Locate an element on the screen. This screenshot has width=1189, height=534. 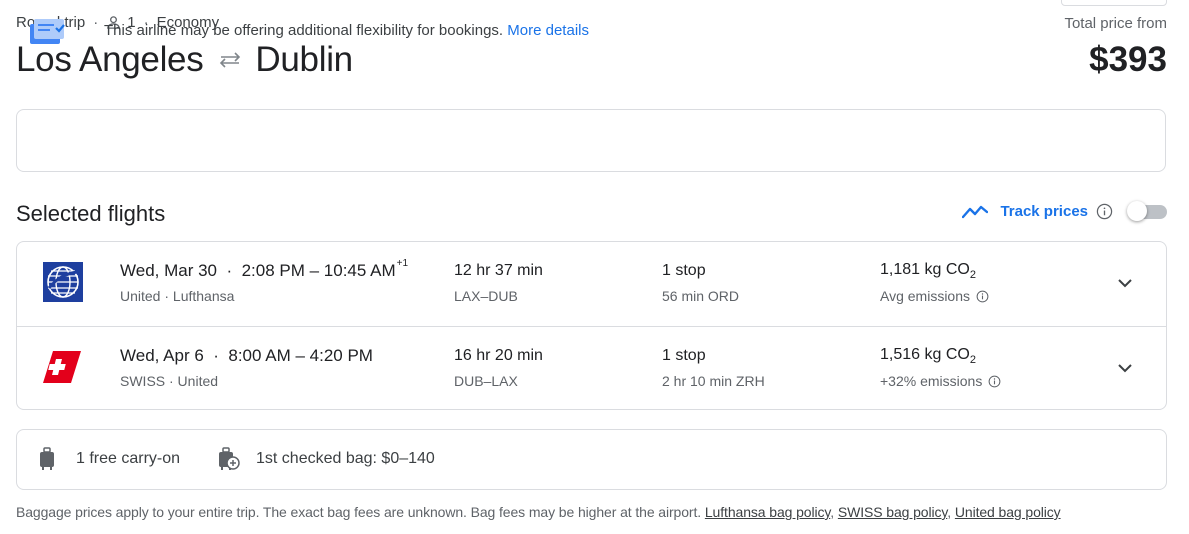
ticket-check-icon is located at coordinates (47, 31).